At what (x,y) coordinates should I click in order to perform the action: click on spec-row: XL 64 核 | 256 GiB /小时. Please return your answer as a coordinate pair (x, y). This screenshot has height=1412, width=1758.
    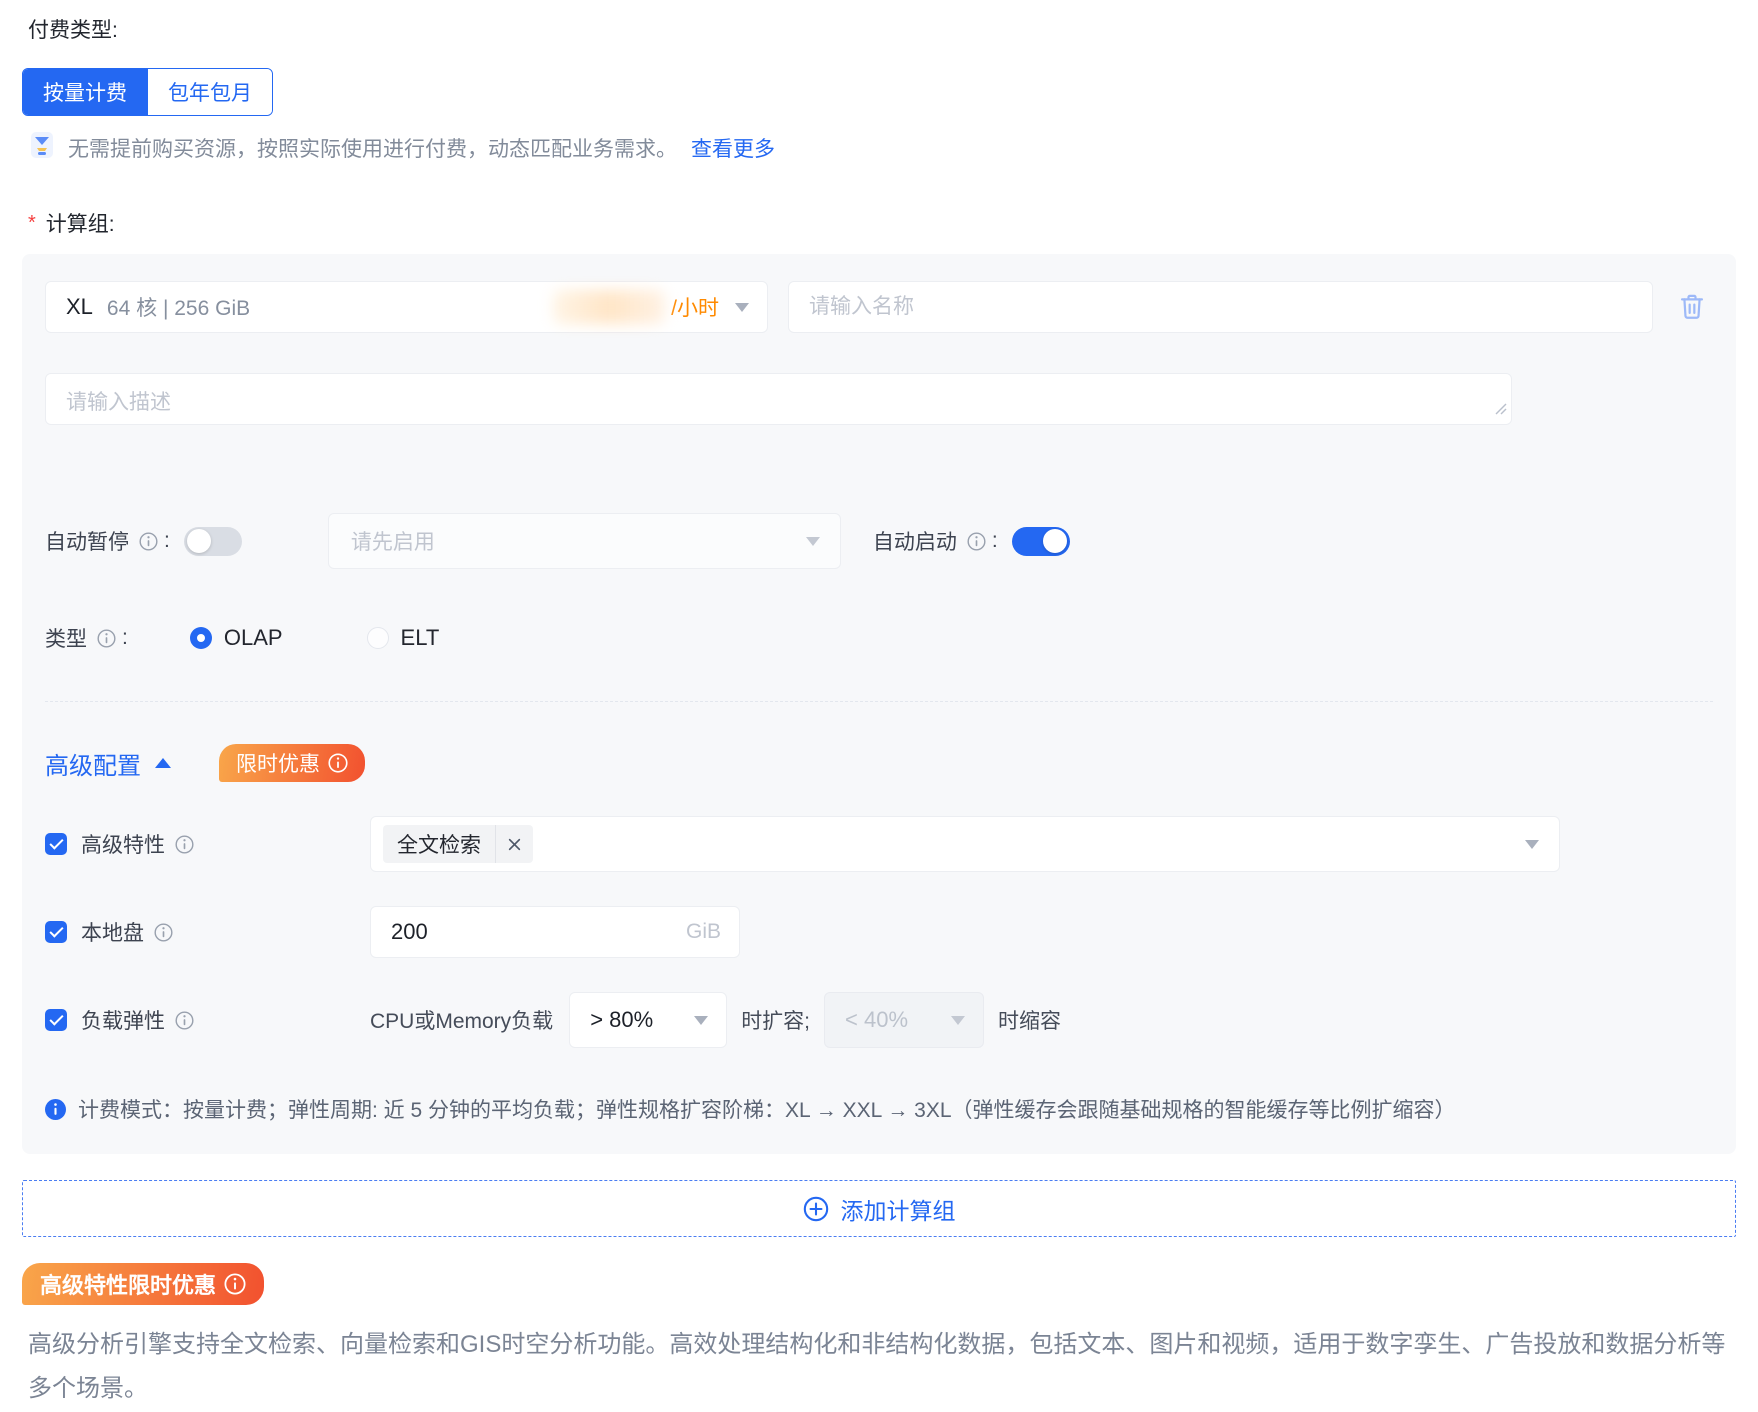
    Looking at the image, I should click on (879, 307).